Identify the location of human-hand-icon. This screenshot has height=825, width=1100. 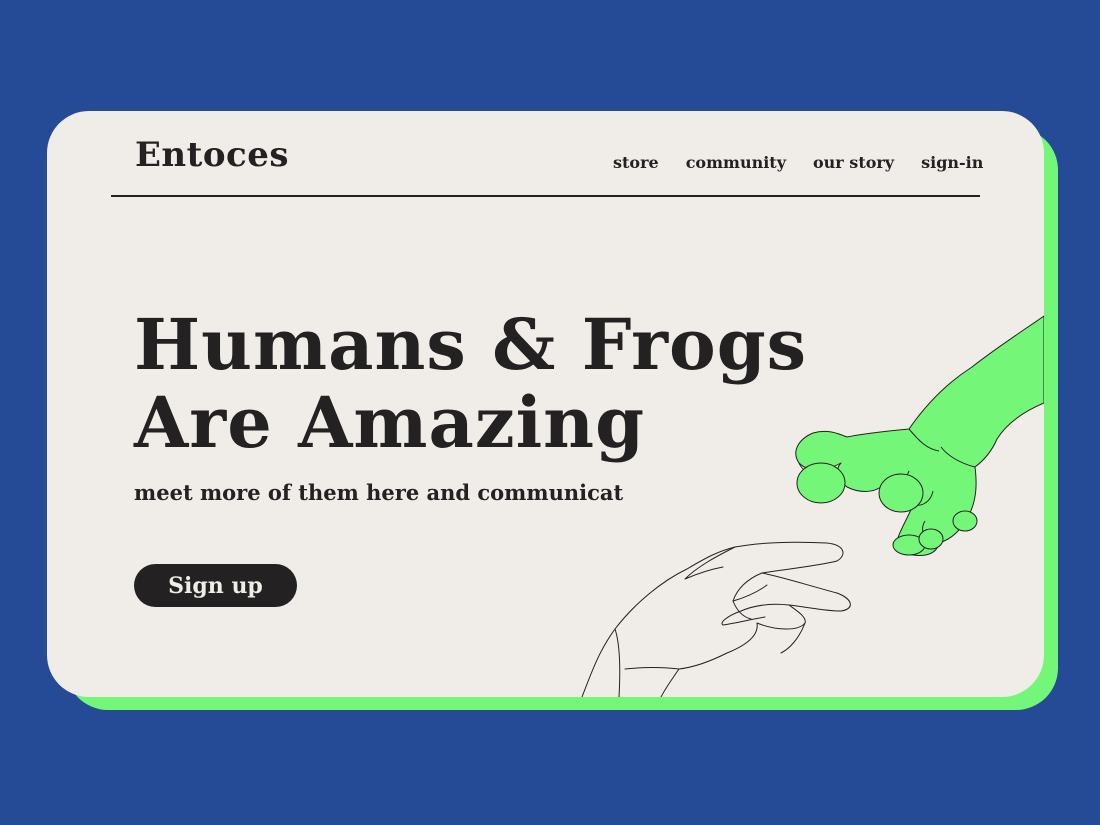
(716, 619).